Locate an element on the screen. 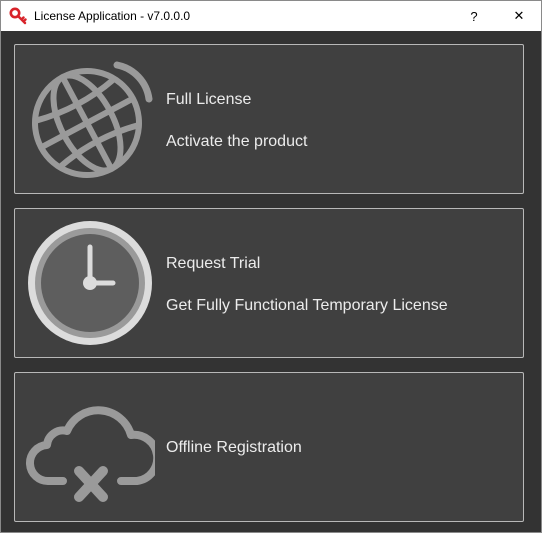  window-title: License Application - v7.0.0.0 is located at coordinates (112, 16).